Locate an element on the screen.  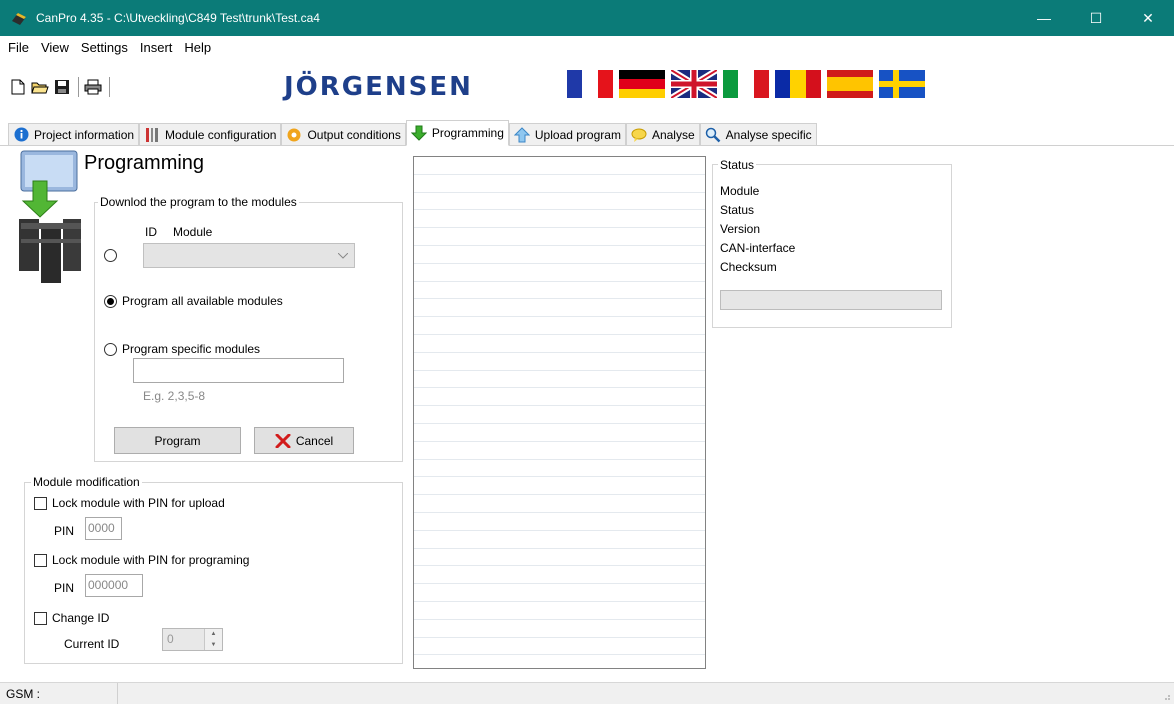
flag-romania-button is located at coordinates (798, 84).